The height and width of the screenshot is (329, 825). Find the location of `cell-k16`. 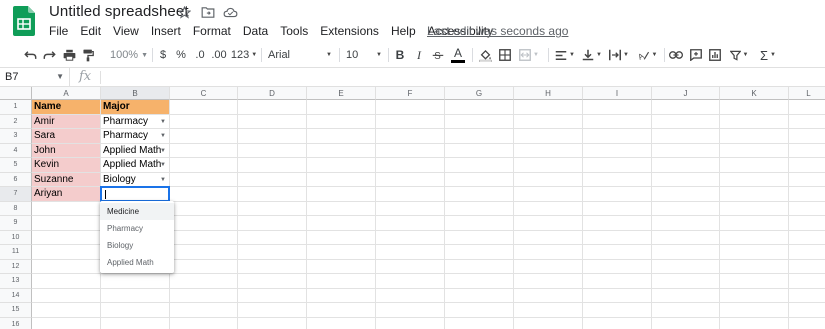

cell-k16 is located at coordinates (754, 323).